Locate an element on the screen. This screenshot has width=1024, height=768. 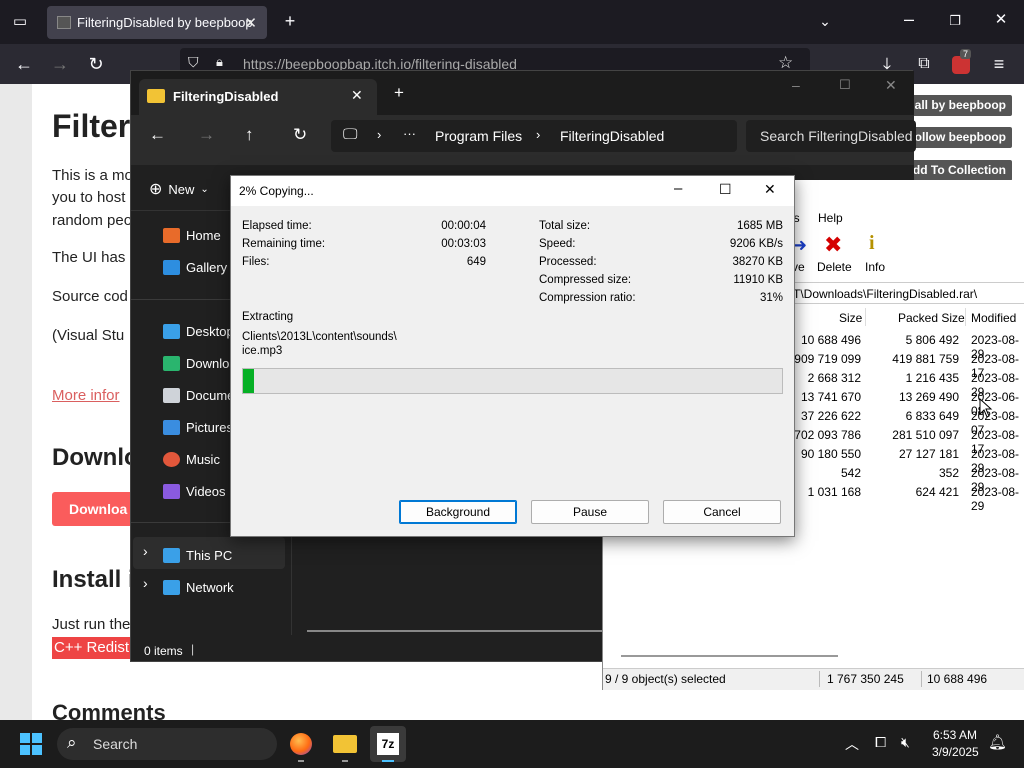
nav-label: Desktop is located at coordinates (210, 331).